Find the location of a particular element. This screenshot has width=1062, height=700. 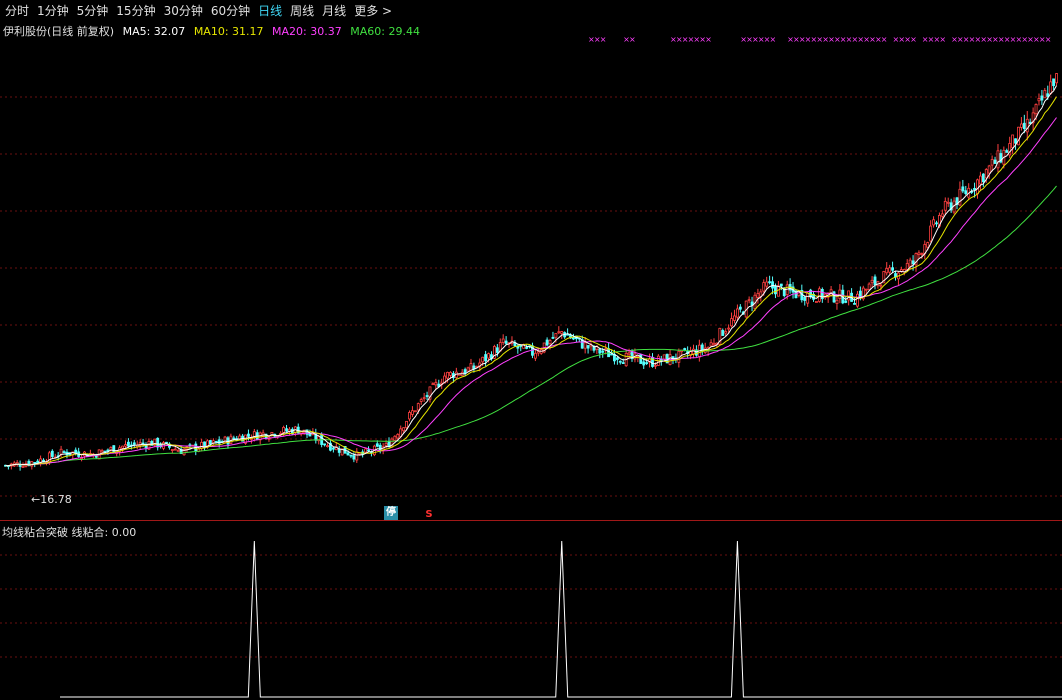

suspend-badge: 停 is located at coordinates (391, 513).